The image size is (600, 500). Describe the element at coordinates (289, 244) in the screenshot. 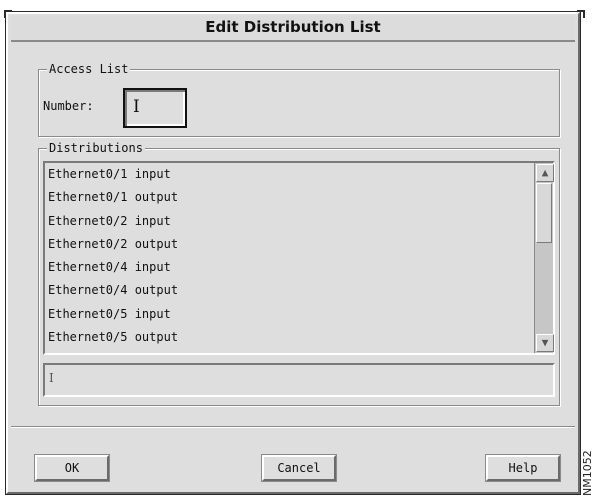

I see `list-item: Ethernet0/2 output` at that location.